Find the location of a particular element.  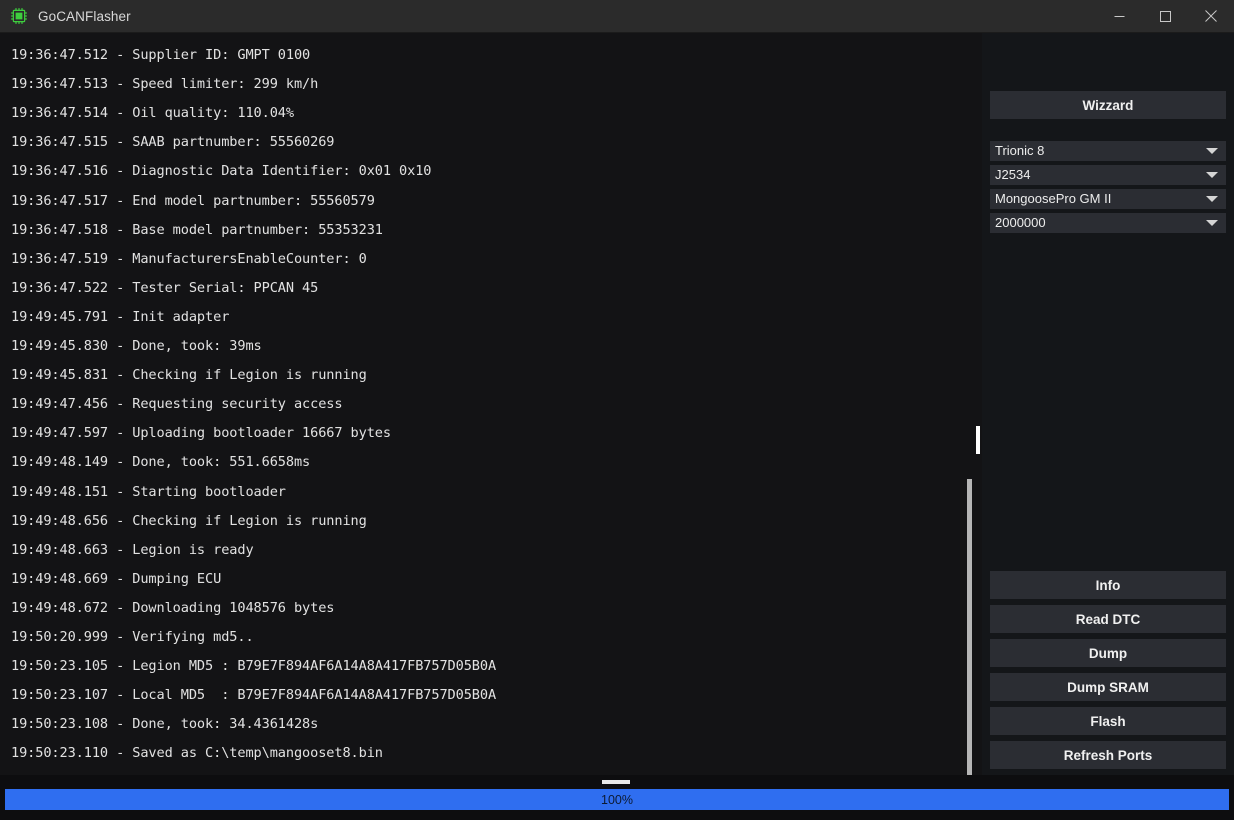

log-line: 19:49:48.669 - Dumping ECU is located at coordinates (116, 578).